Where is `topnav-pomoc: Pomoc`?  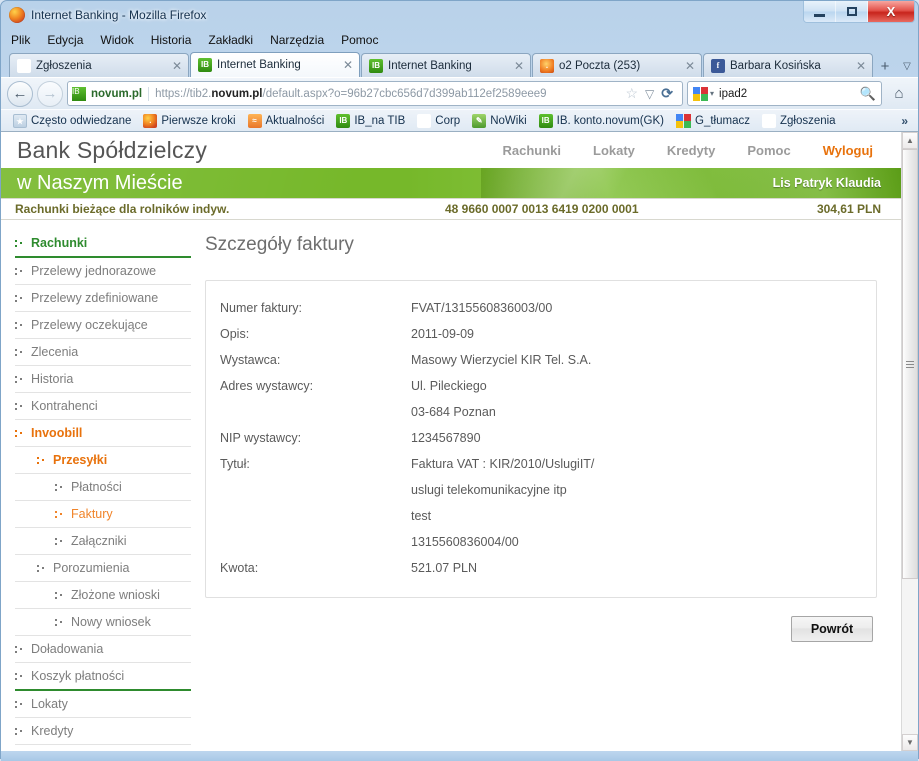
topnav-pomoc: Pomoc is located at coordinates (768, 150).